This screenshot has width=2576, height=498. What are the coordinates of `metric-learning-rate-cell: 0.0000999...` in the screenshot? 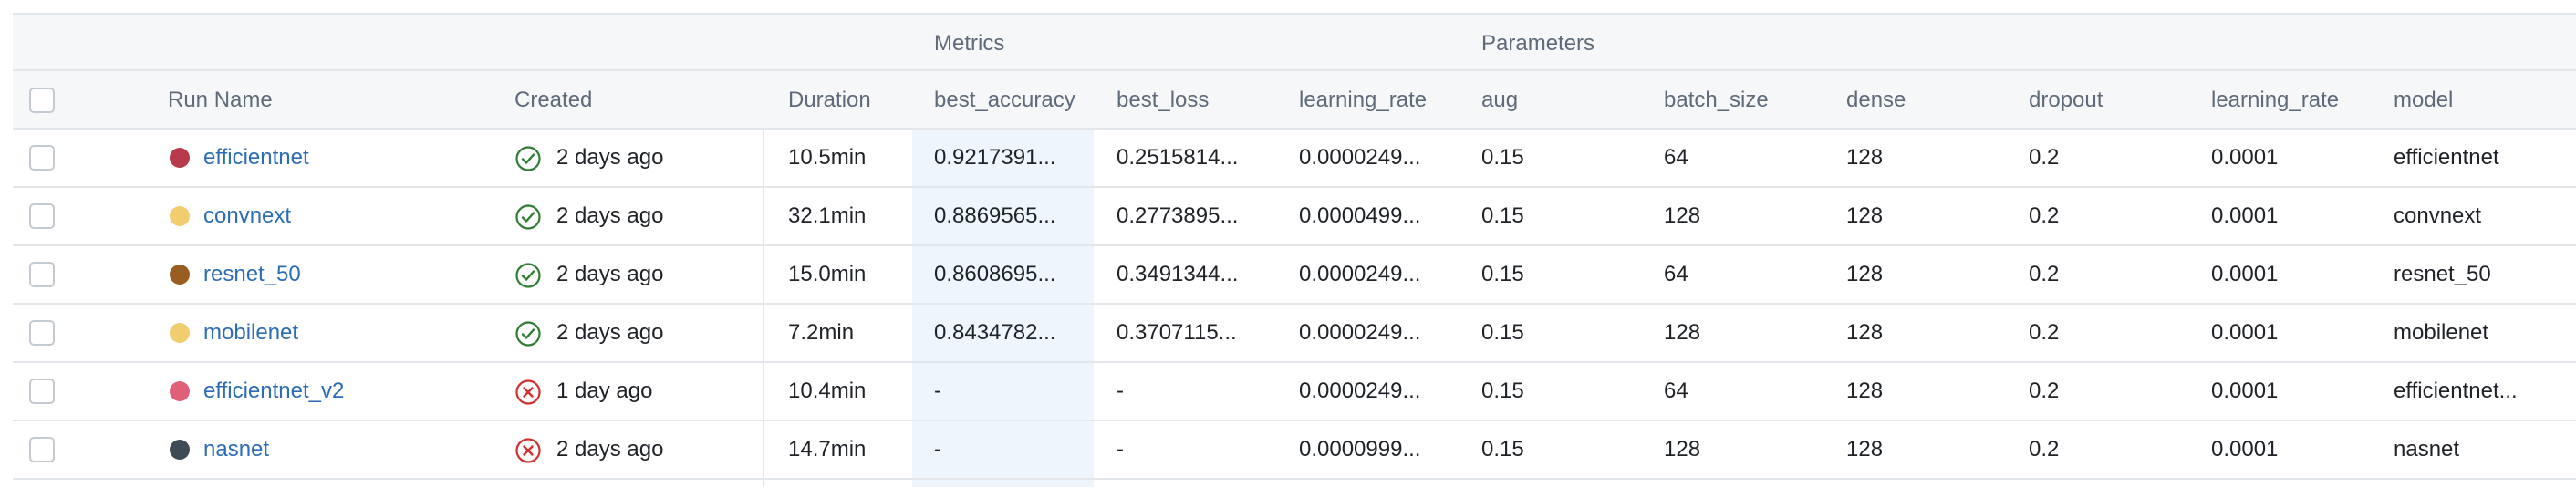 It's located at (1360, 449).